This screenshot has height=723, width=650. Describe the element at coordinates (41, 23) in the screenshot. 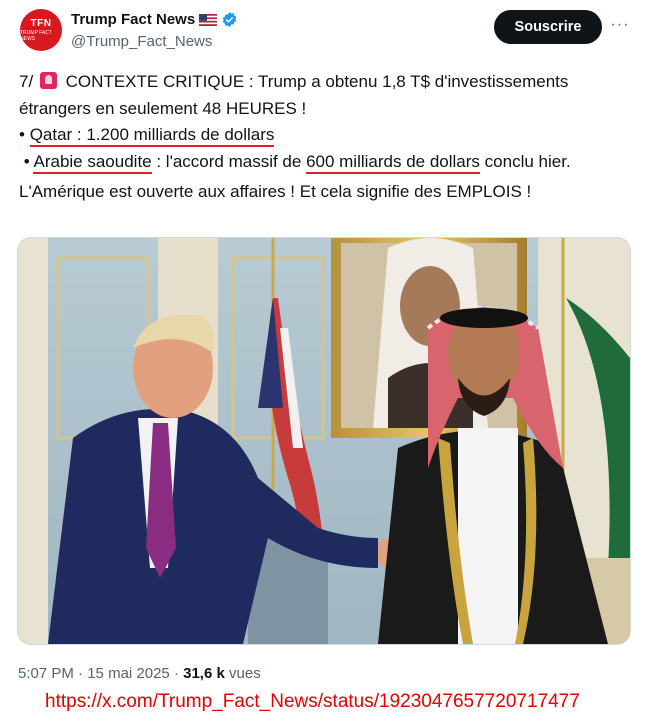

I see `avatar-logo-text: TFN` at that location.